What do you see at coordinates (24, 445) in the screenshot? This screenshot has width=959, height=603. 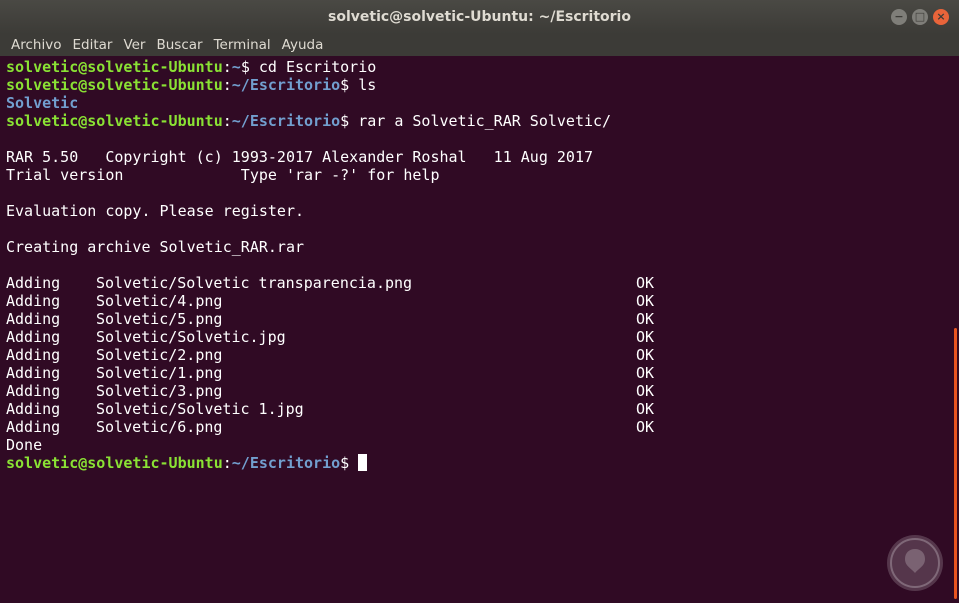 I see `done-line: Done` at bounding box center [24, 445].